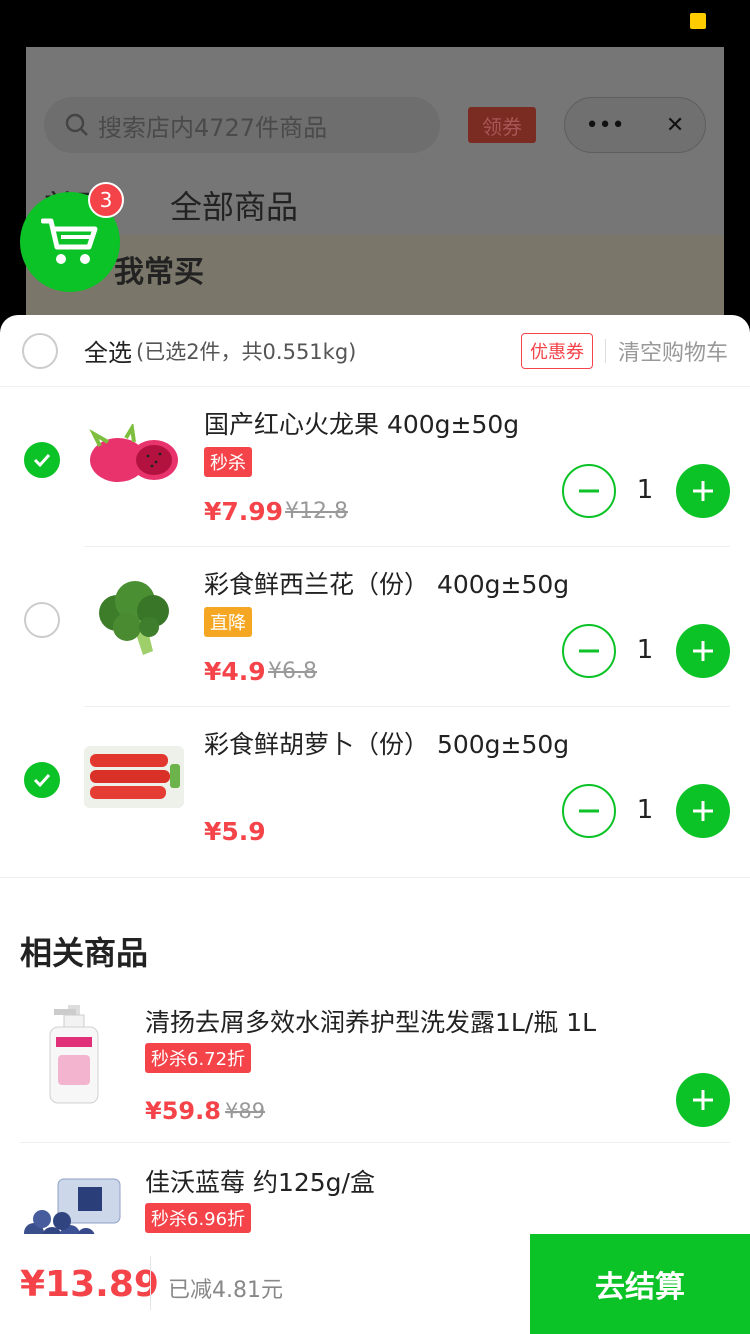 The image size is (750, 1334). What do you see at coordinates (375, 1284) in the screenshot?
I see `checkout-bar: ¥13.89 已减4.81元 去结算` at bounding box center [375, 1284].